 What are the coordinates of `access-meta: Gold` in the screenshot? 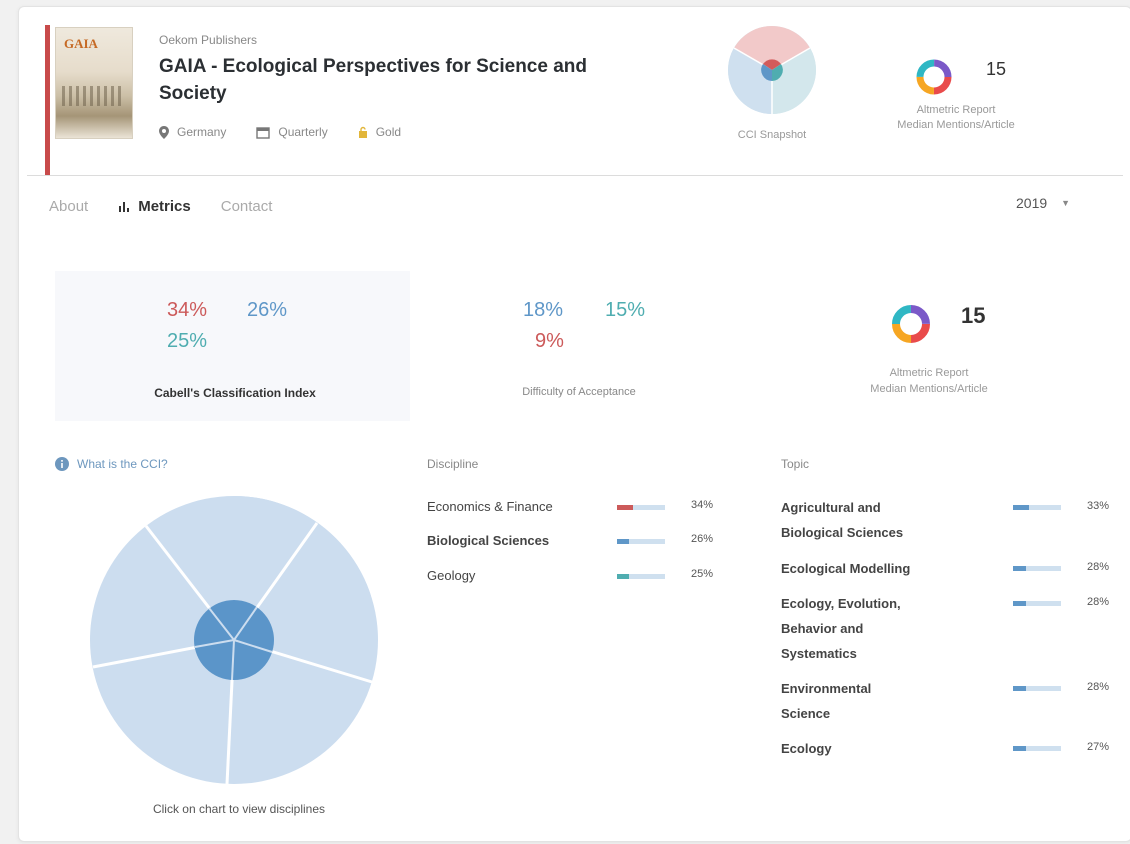 It's located at (379, 132).